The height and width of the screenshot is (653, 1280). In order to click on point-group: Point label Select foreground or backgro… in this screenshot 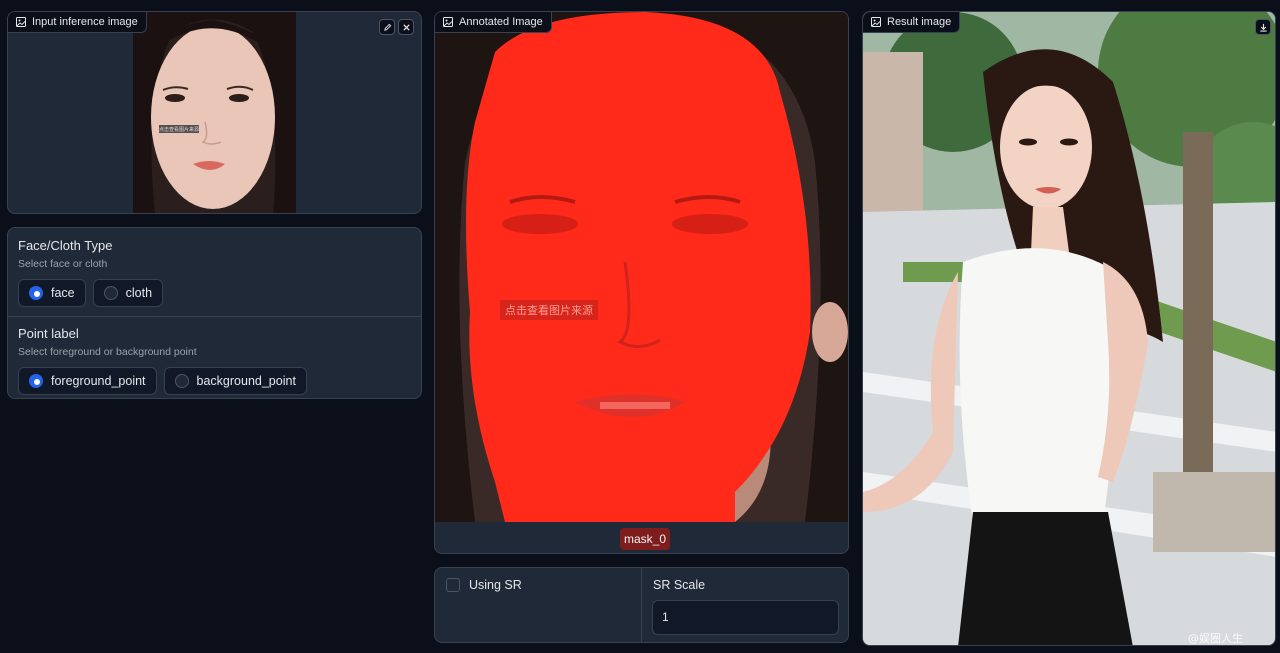, I will do `click(214, 360)`.